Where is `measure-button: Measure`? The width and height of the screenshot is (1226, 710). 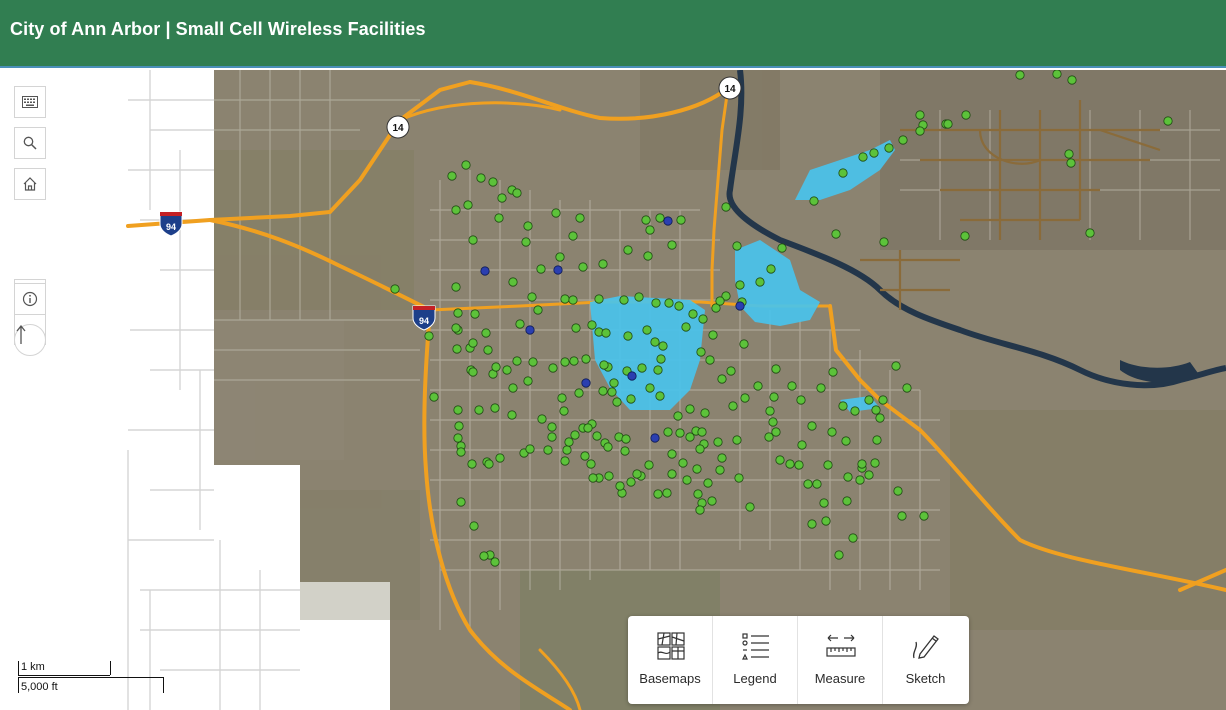 measure-button: Measure is located at coordinates (840, 660).